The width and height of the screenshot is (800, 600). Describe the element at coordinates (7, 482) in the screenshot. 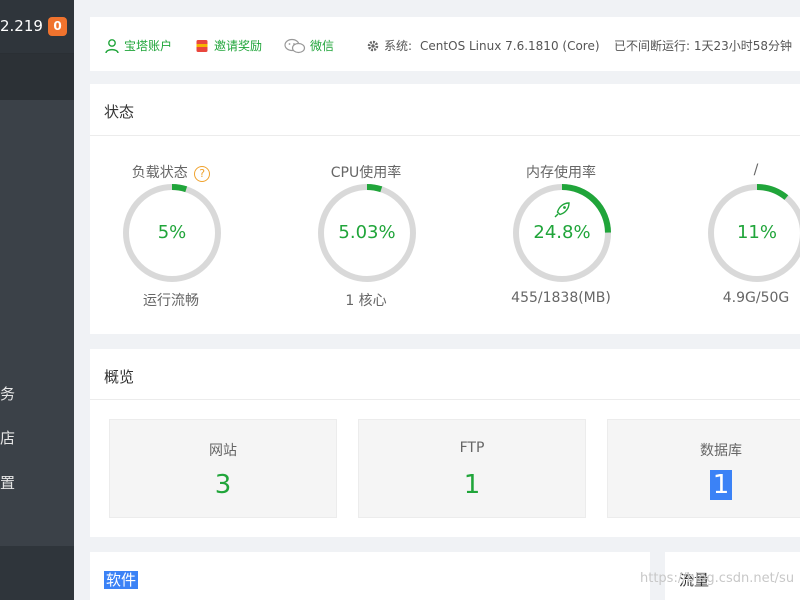

I see `sidebar-item-settings: 置` at that location.